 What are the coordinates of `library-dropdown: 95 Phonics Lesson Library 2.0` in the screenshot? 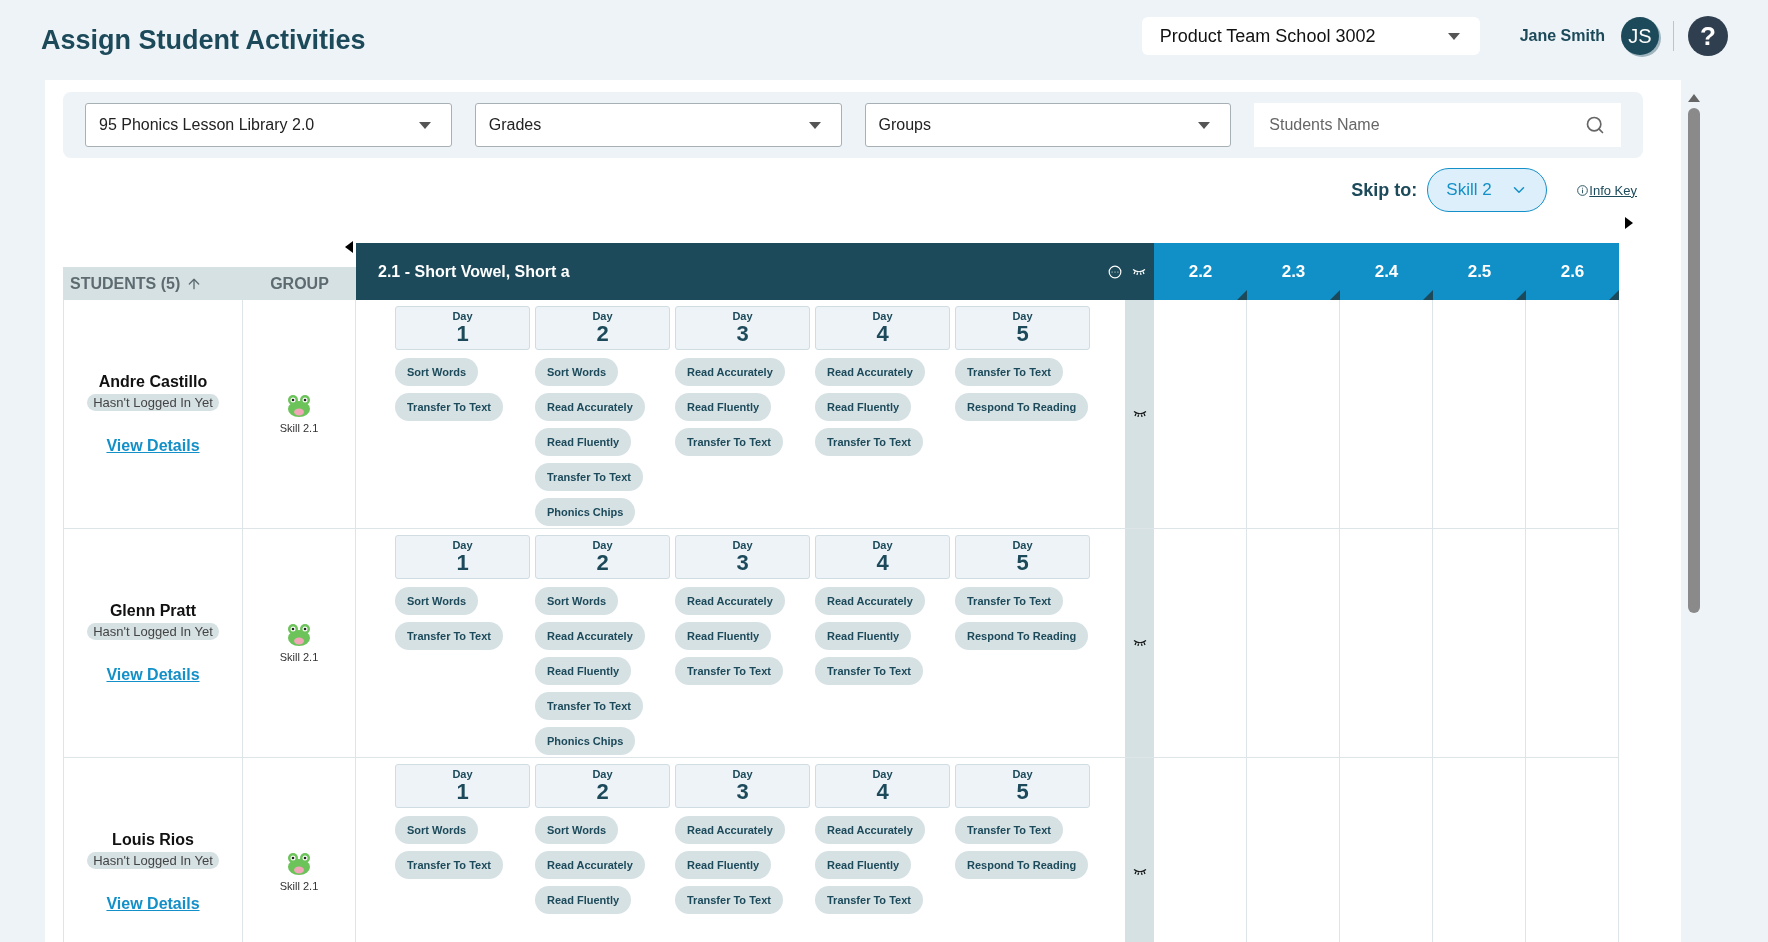 It's located at (268, 125).